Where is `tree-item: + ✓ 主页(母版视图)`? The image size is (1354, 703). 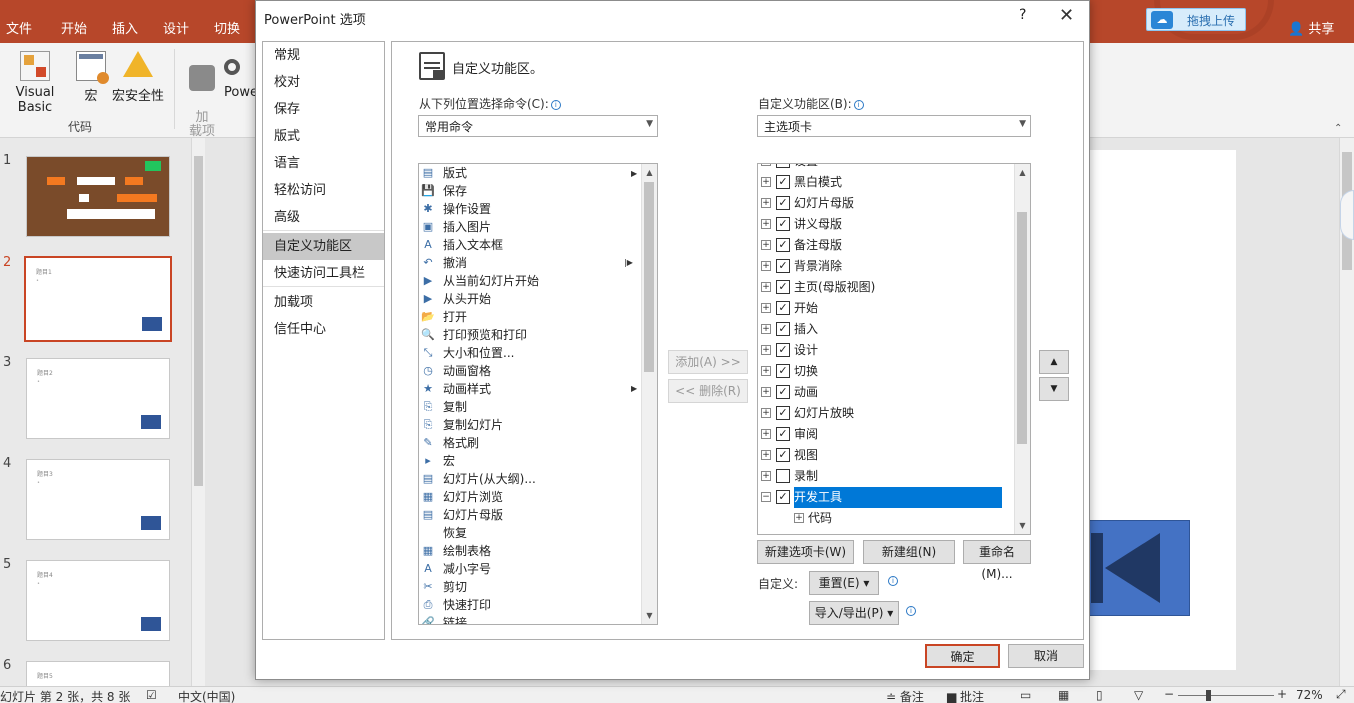
tree-item: + ✓ 主页(母版视图) is located at coordinates (886, 287).